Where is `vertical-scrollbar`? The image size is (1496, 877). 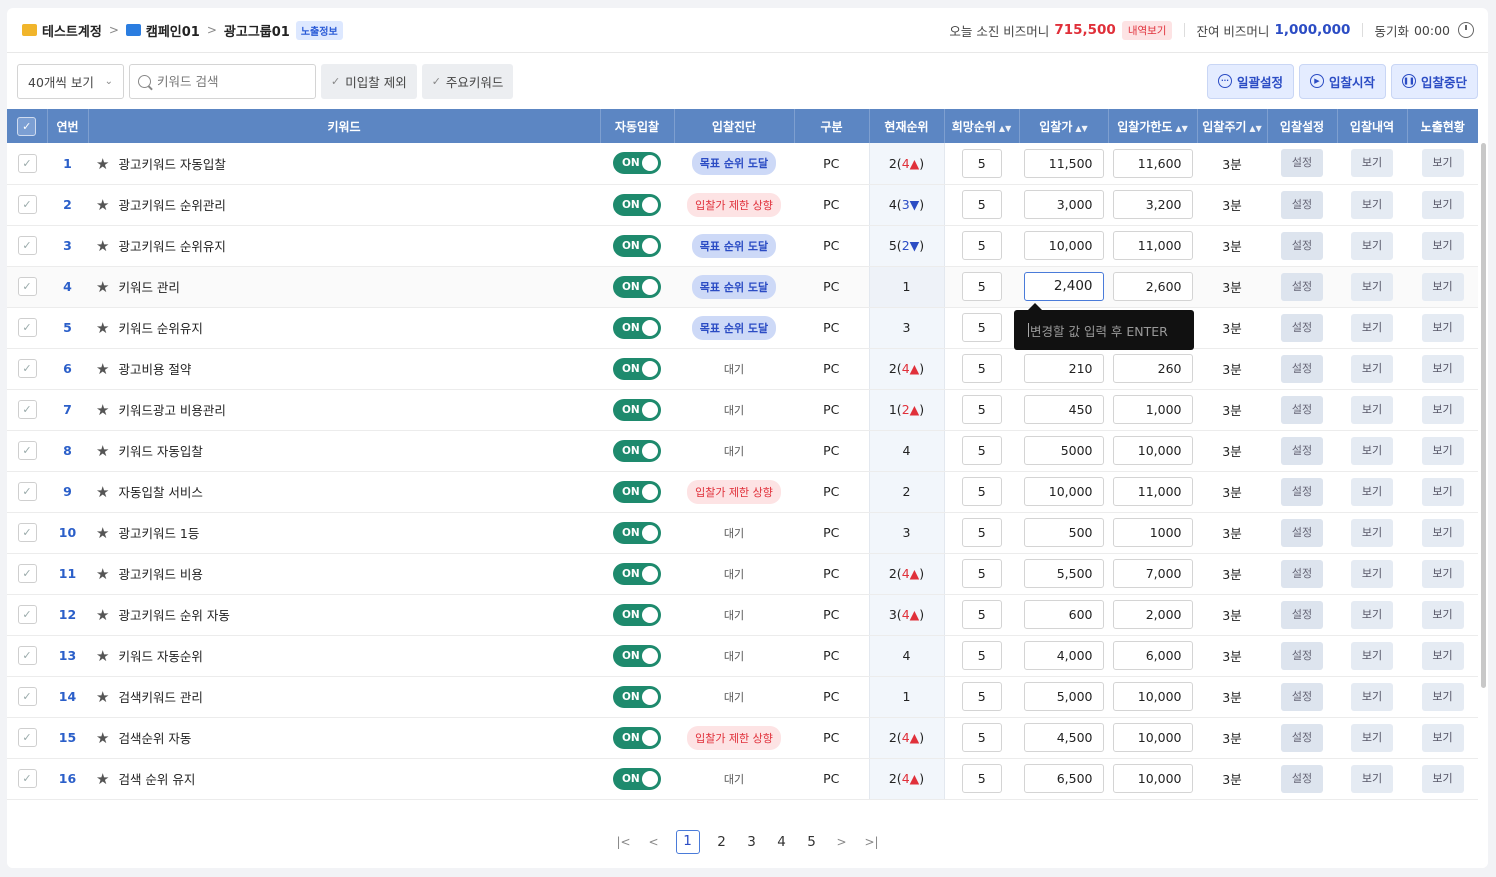
vertical-scrollbar is located at coordinates (1483, 415).